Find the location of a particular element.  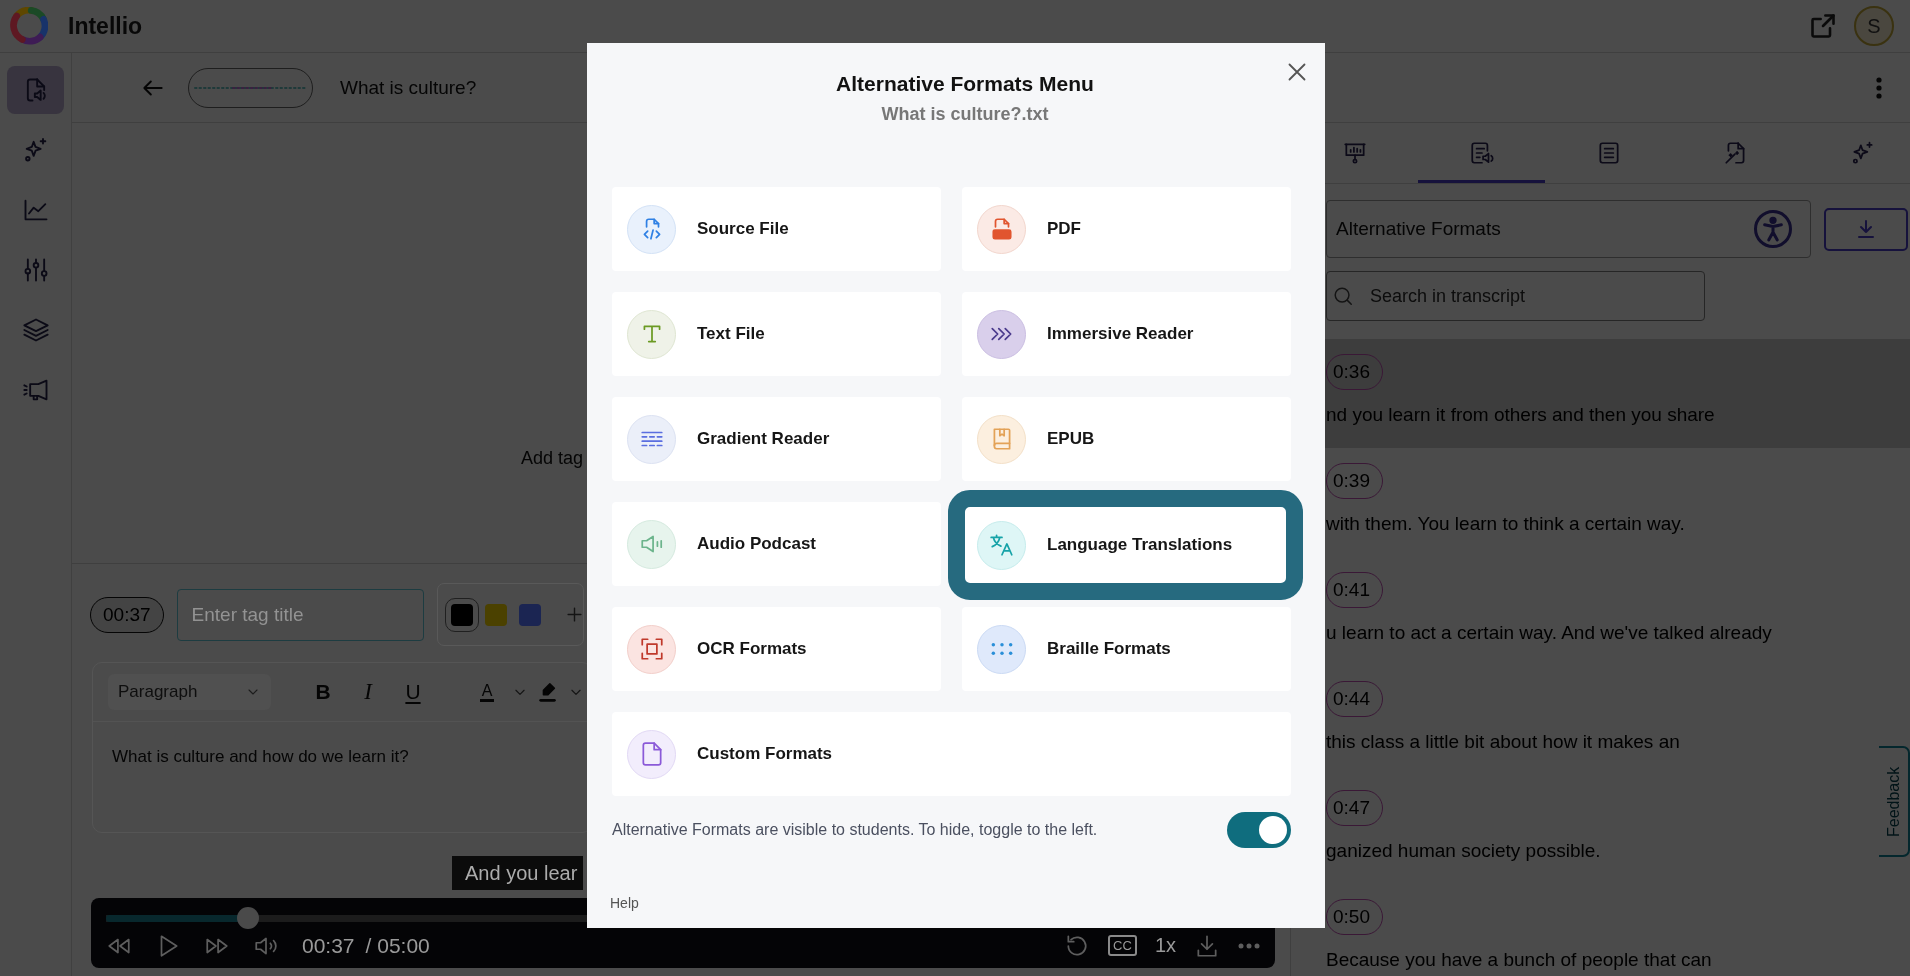

modal-title: Alternative Formats Menu is located at coordinates (965, 84).